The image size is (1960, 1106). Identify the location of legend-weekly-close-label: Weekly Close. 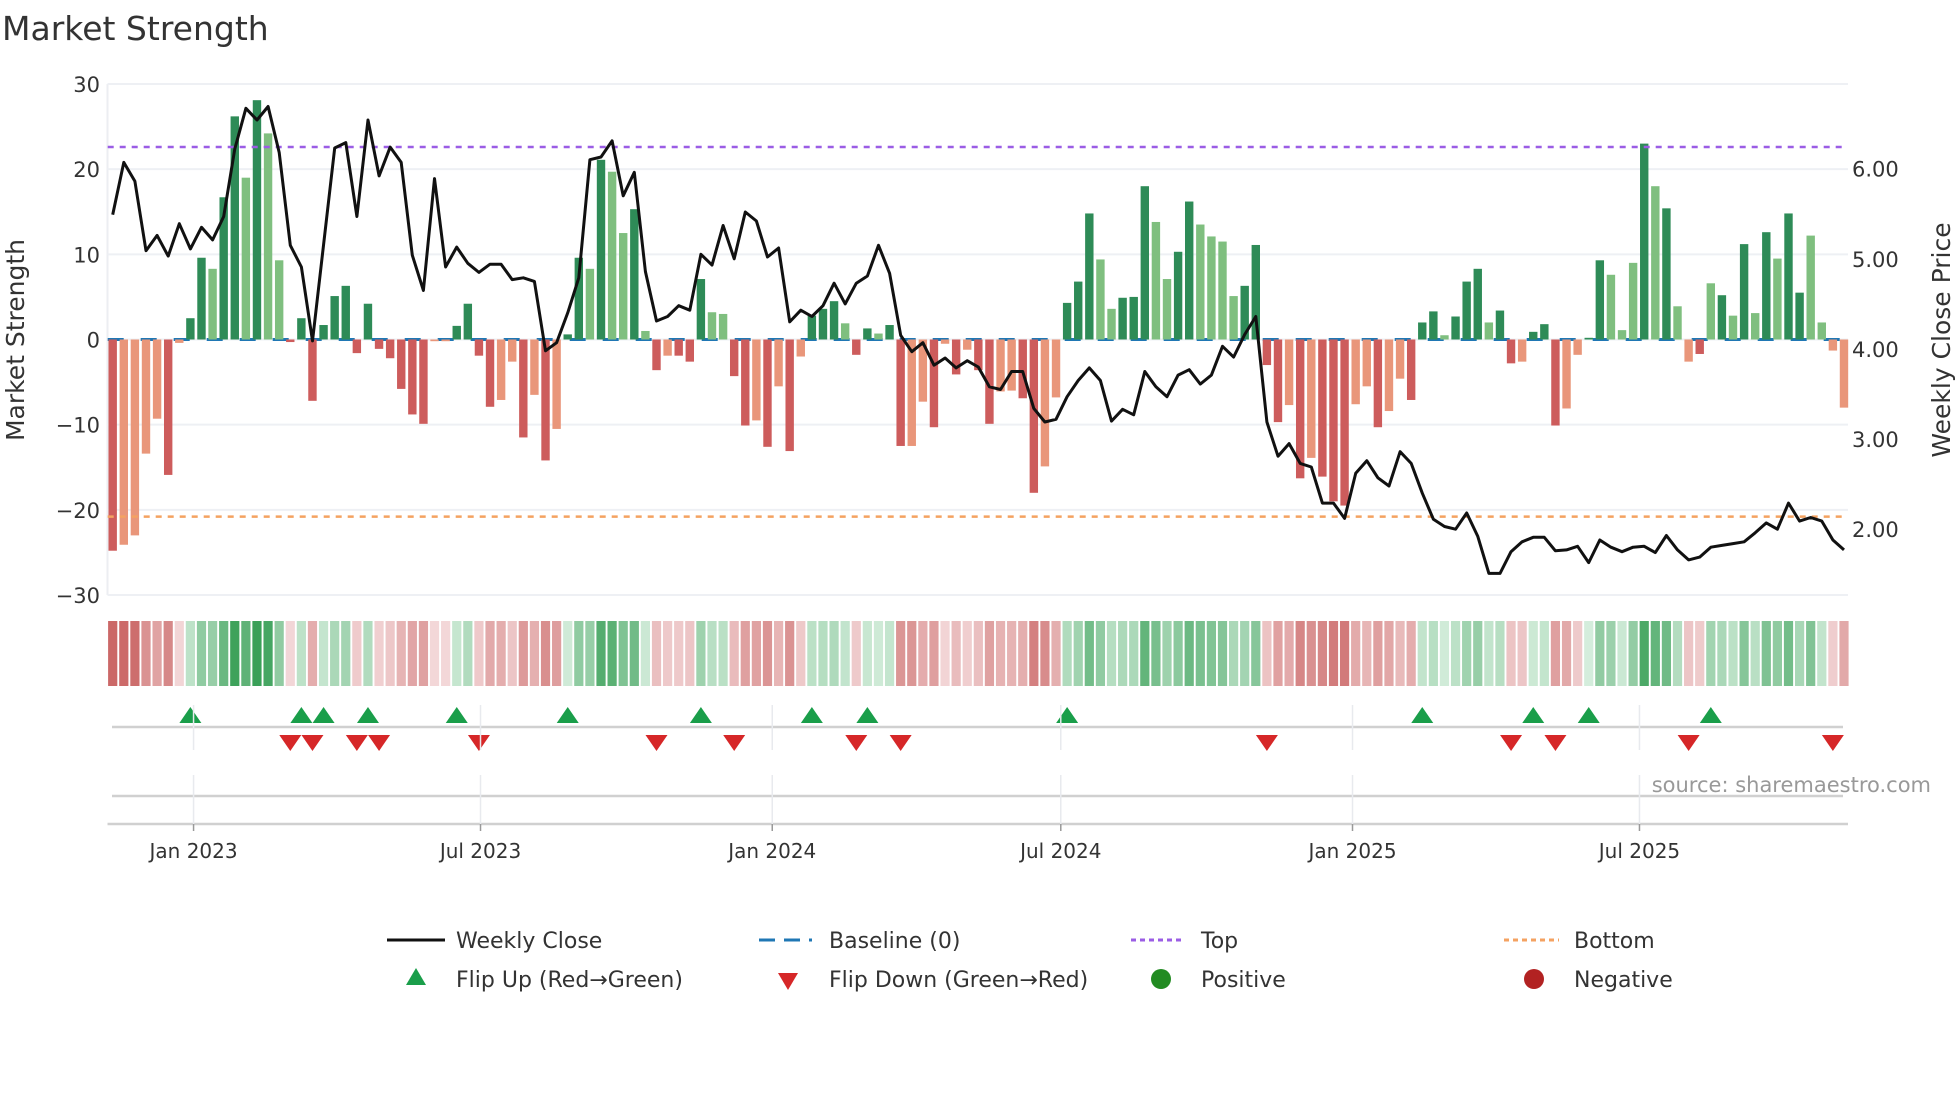
(529, 941).